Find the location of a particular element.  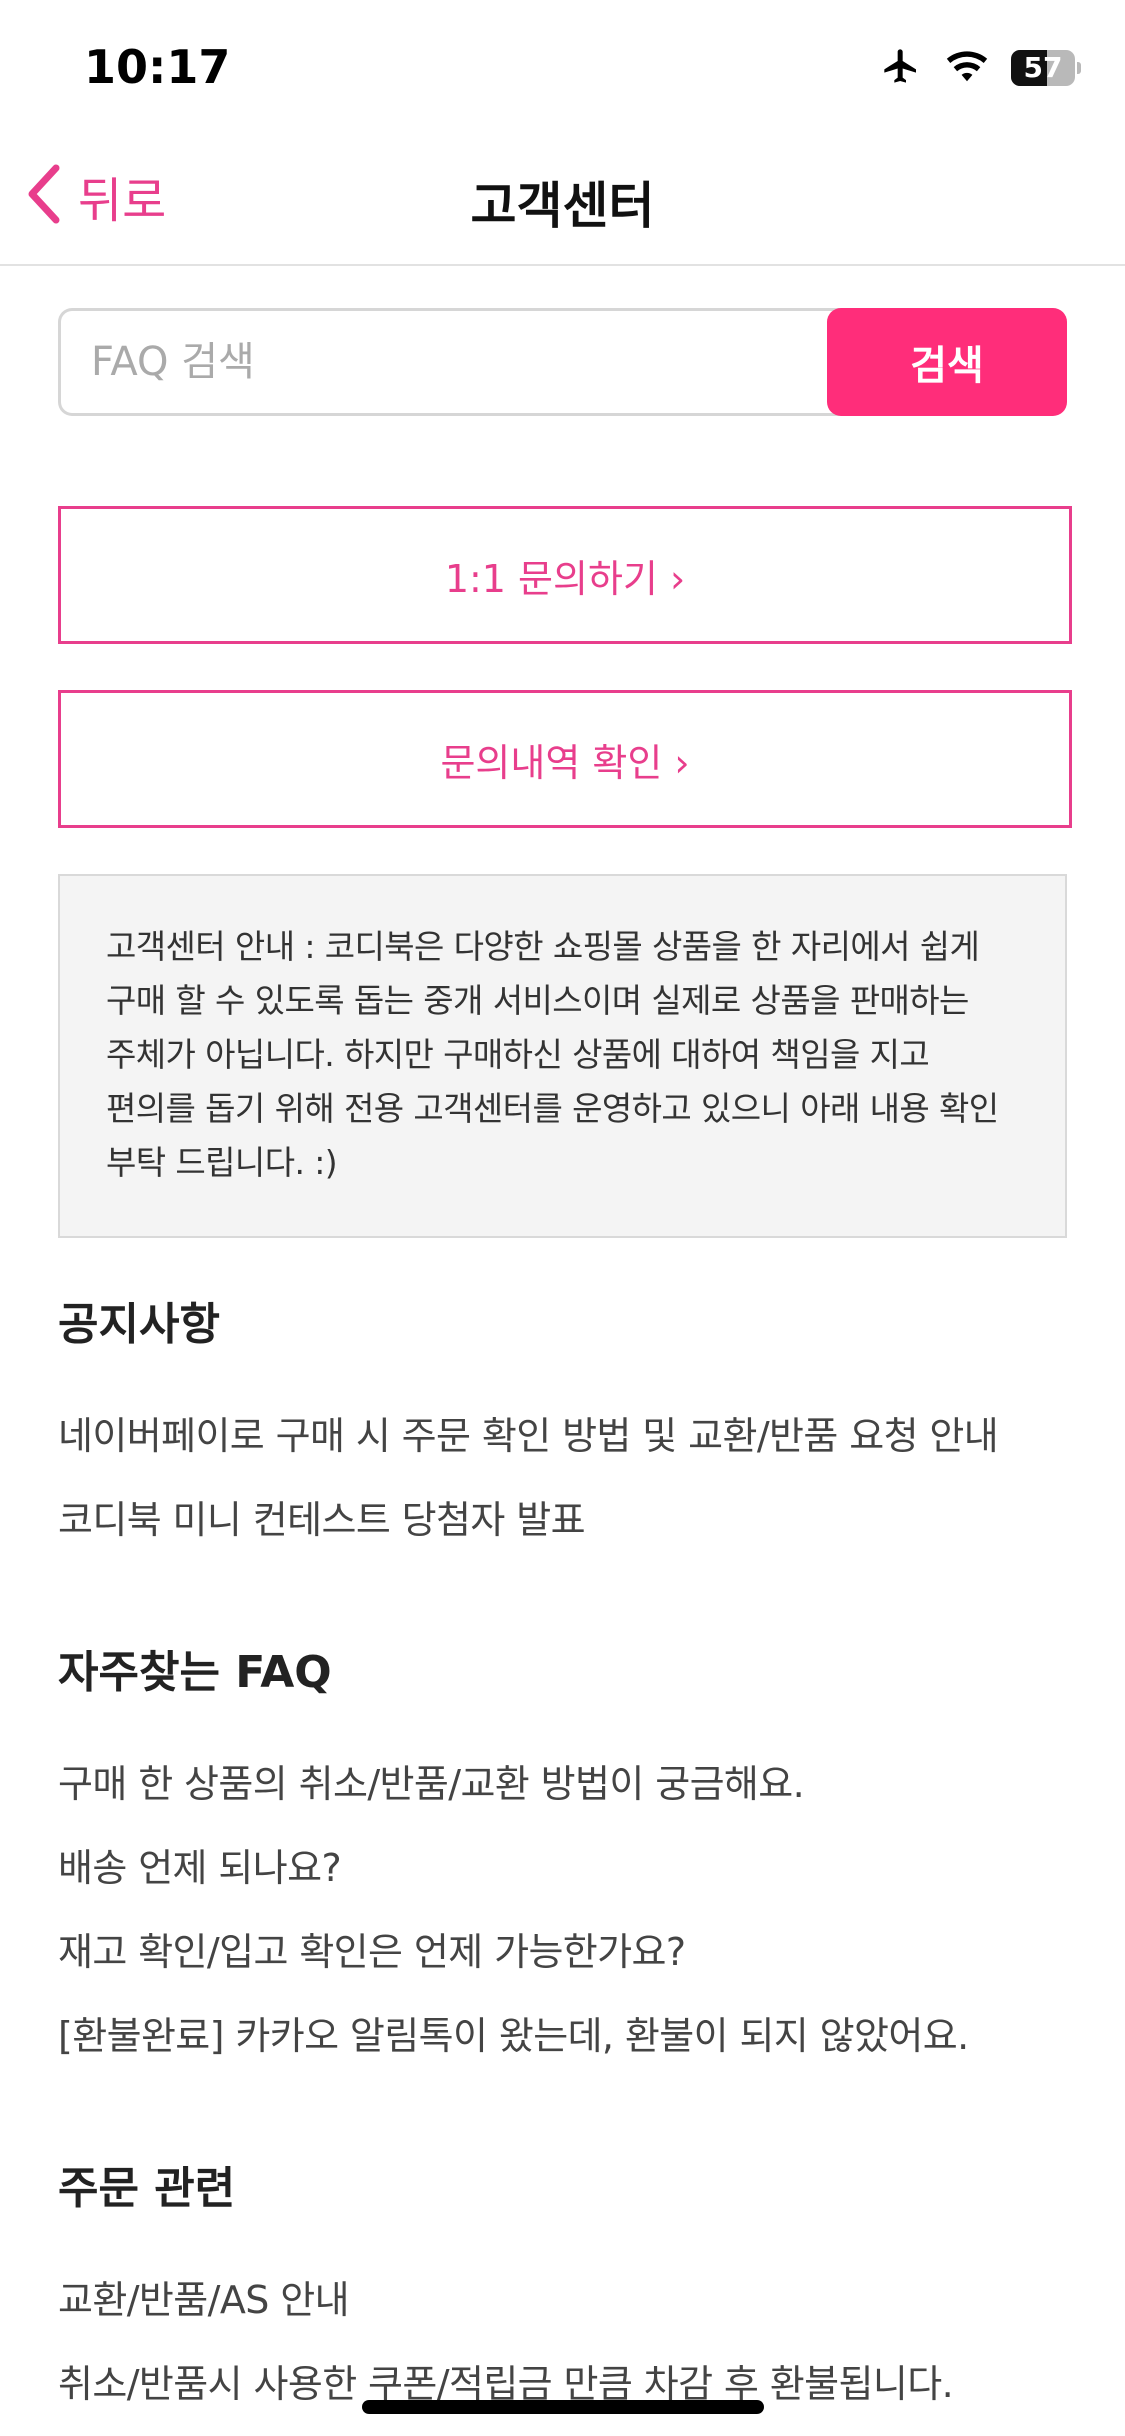

section-title: 공지사항 is located at coordinates (139, 1324).